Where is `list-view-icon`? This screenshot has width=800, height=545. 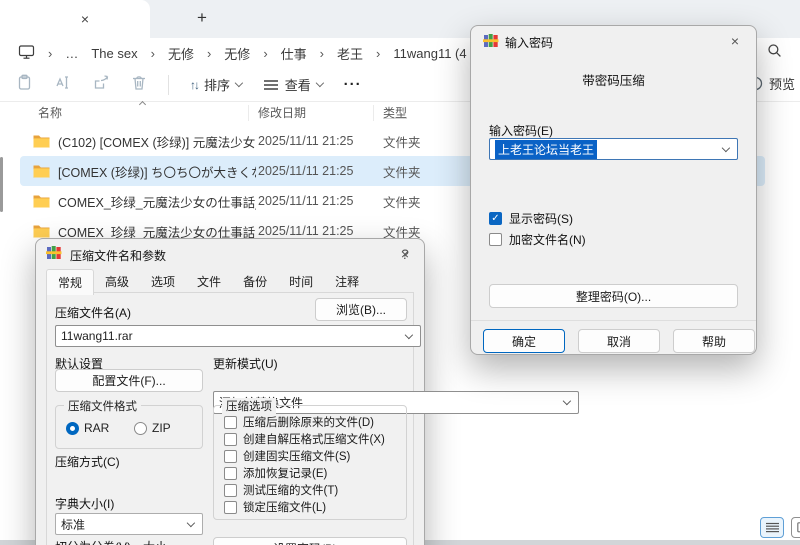
list-view-icon is located at coordinates (772, 527).